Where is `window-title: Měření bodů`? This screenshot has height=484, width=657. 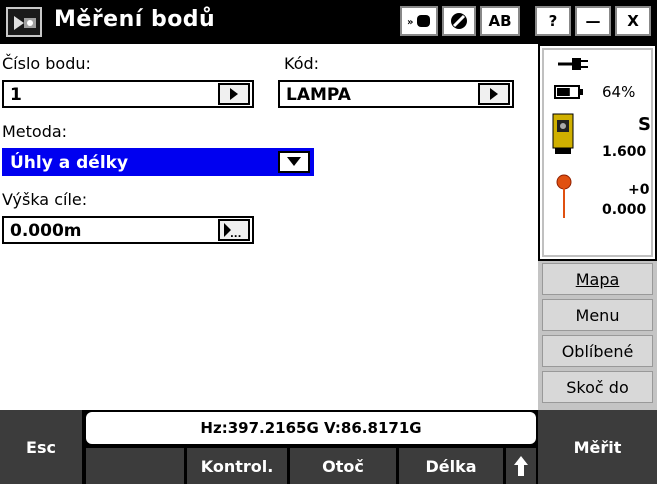 window-title: Měření bodů is located at coordinates (135, 19).